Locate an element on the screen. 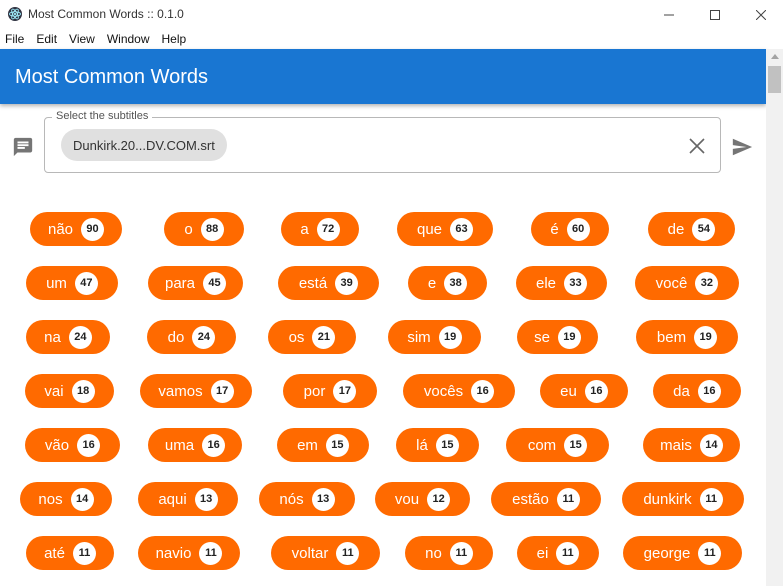 The height and width of the screenshot is (586, 783). word-chip: é 60 is located at coordinates (570, 229).